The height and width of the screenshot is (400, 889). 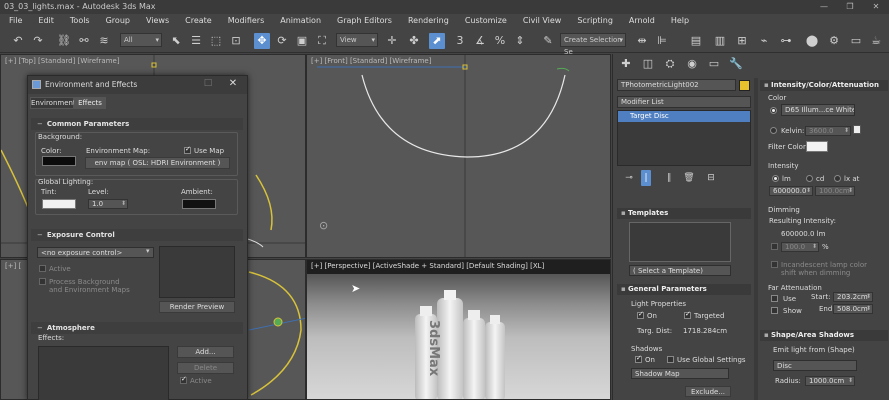 I want to click on menu-rendering: Rendering, so click(x=427, y=21).